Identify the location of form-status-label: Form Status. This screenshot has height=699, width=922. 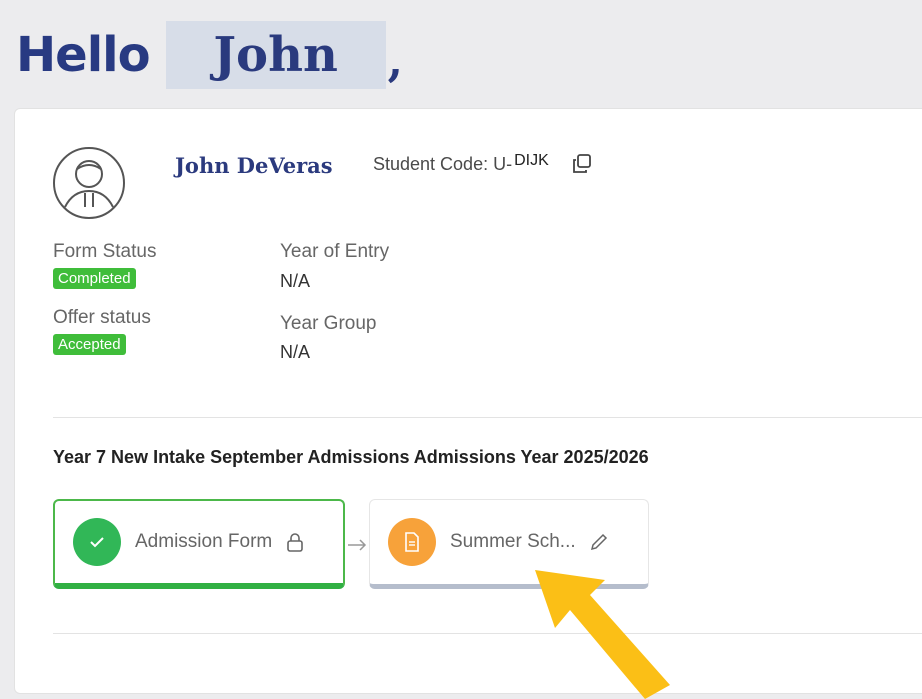
(105, 251).